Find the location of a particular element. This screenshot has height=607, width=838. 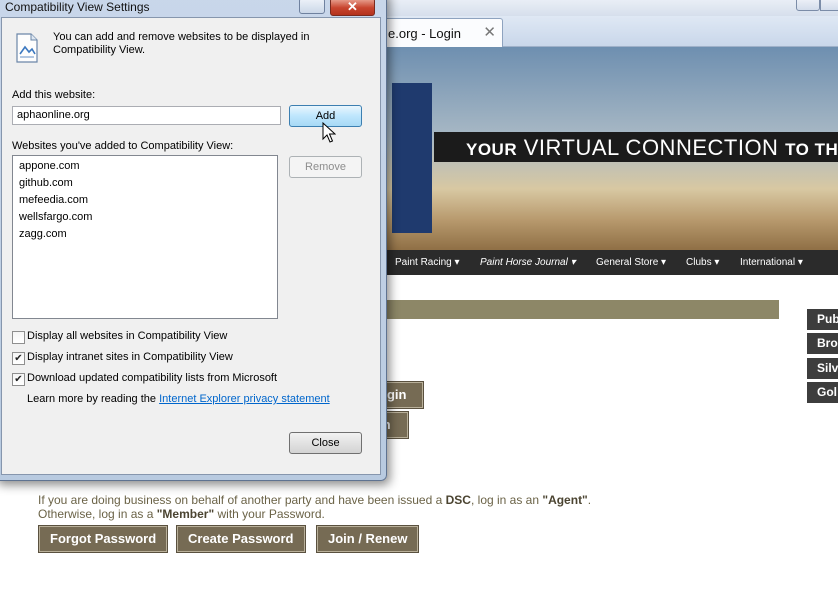

browser-tab-login: e.org - Login ✕ is located at coordinates (442, 32).